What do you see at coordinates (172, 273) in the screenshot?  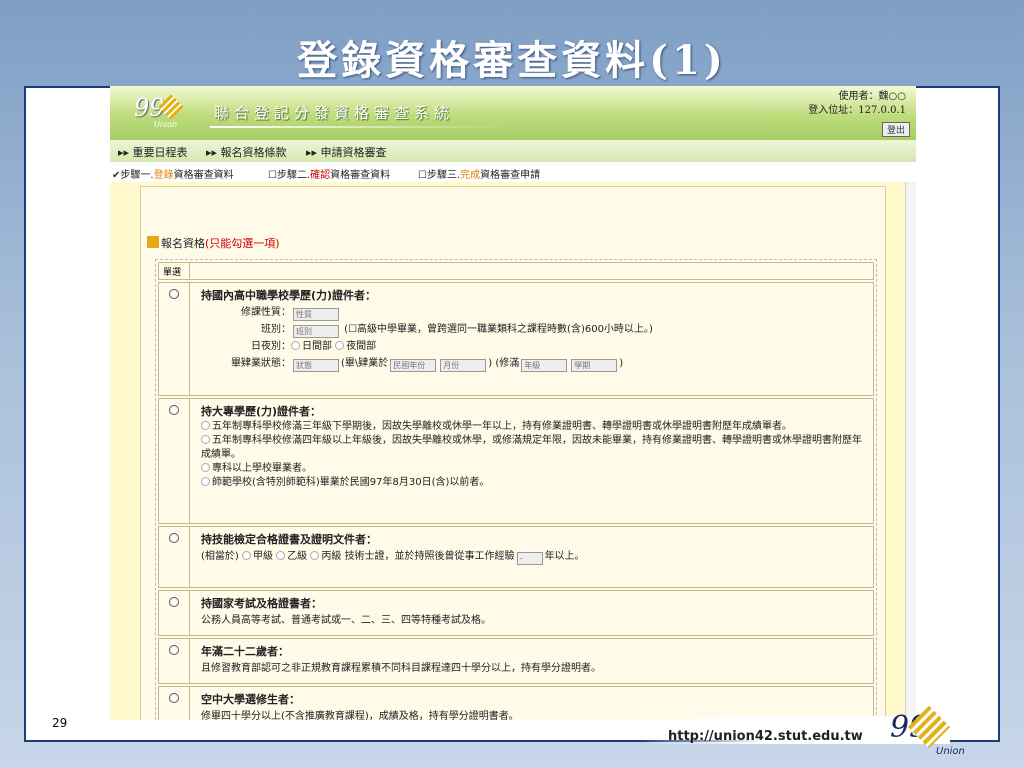 I see `col-select-header: 單選` at bounding box center [172, 273].